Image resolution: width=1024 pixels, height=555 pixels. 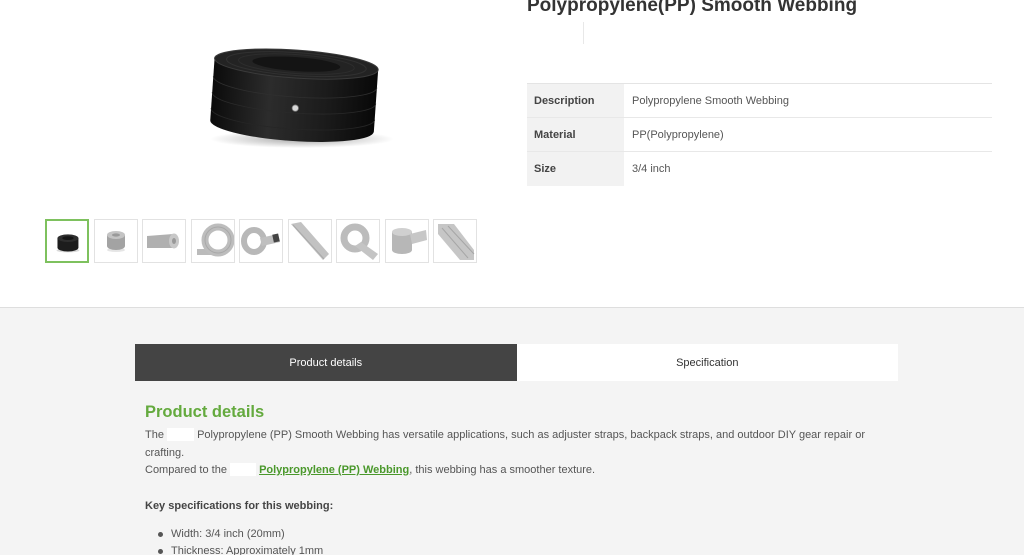 I want to click on gray-strap-stack-icon, so click(x=456, y=242).